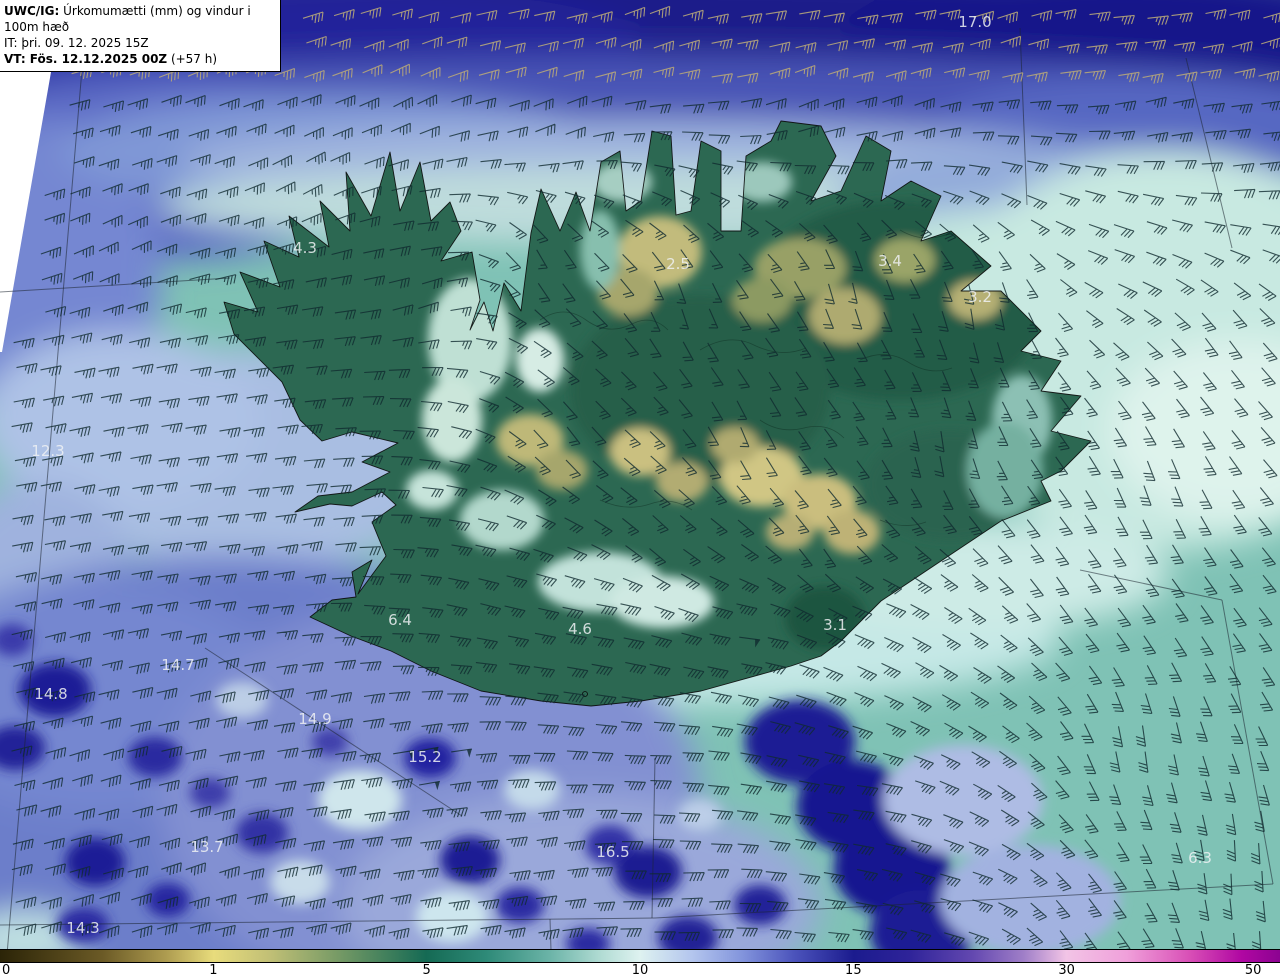 This screenshot has height=978, width=1280. I want to click on valid-time: VT: Fös. 12.12.2025 00Z (+57 h), so click(139, 59).